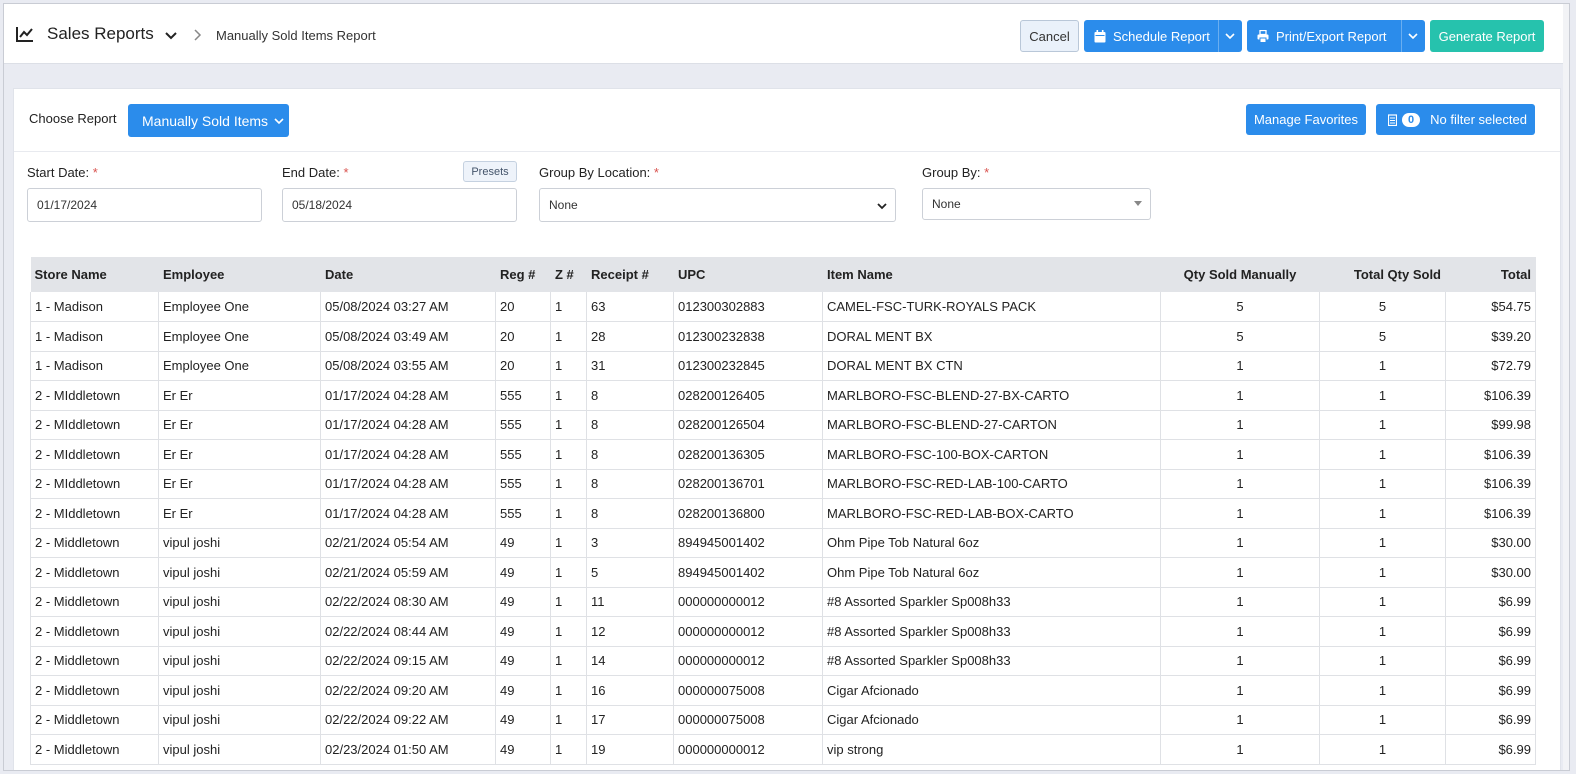 The width and height of the screenshot is (1576, 774). What do you see at coordinates (523, 274) in the screenshot?
I see `col-reg: Reg #` at bounding box center [523, 274].